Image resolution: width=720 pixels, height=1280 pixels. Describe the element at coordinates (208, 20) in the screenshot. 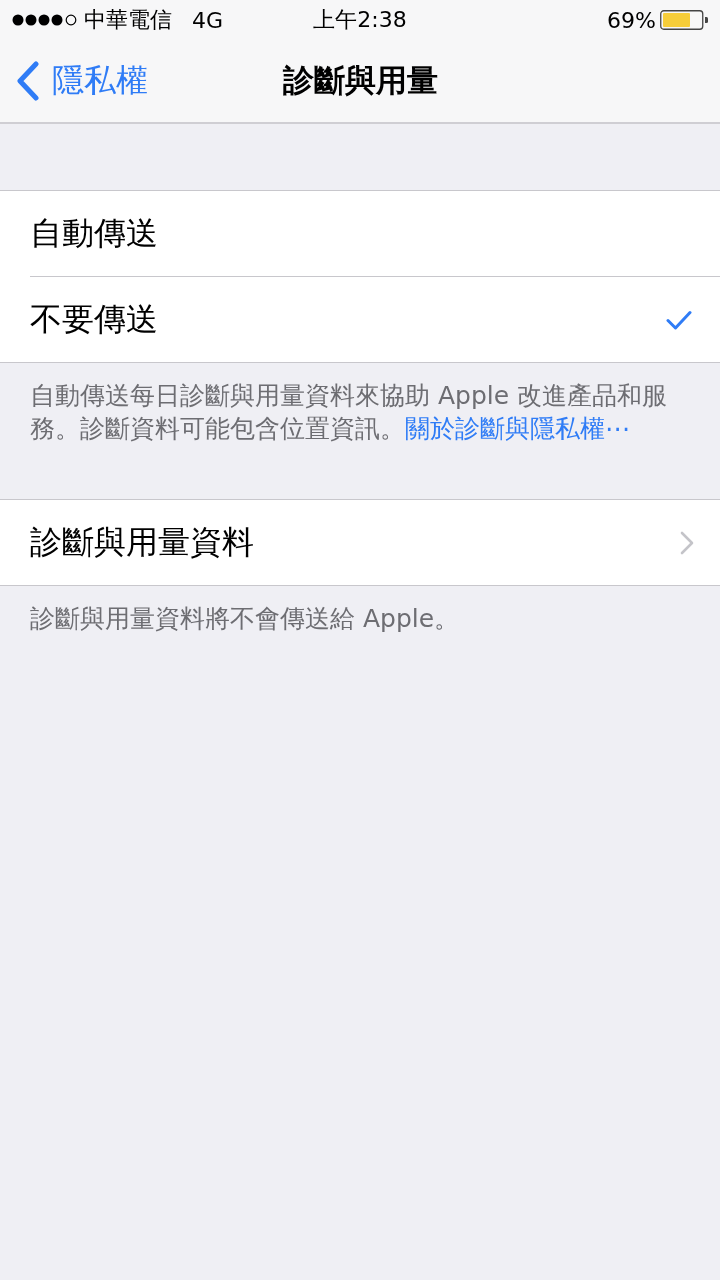

I see `network-type: 4G` at that location.